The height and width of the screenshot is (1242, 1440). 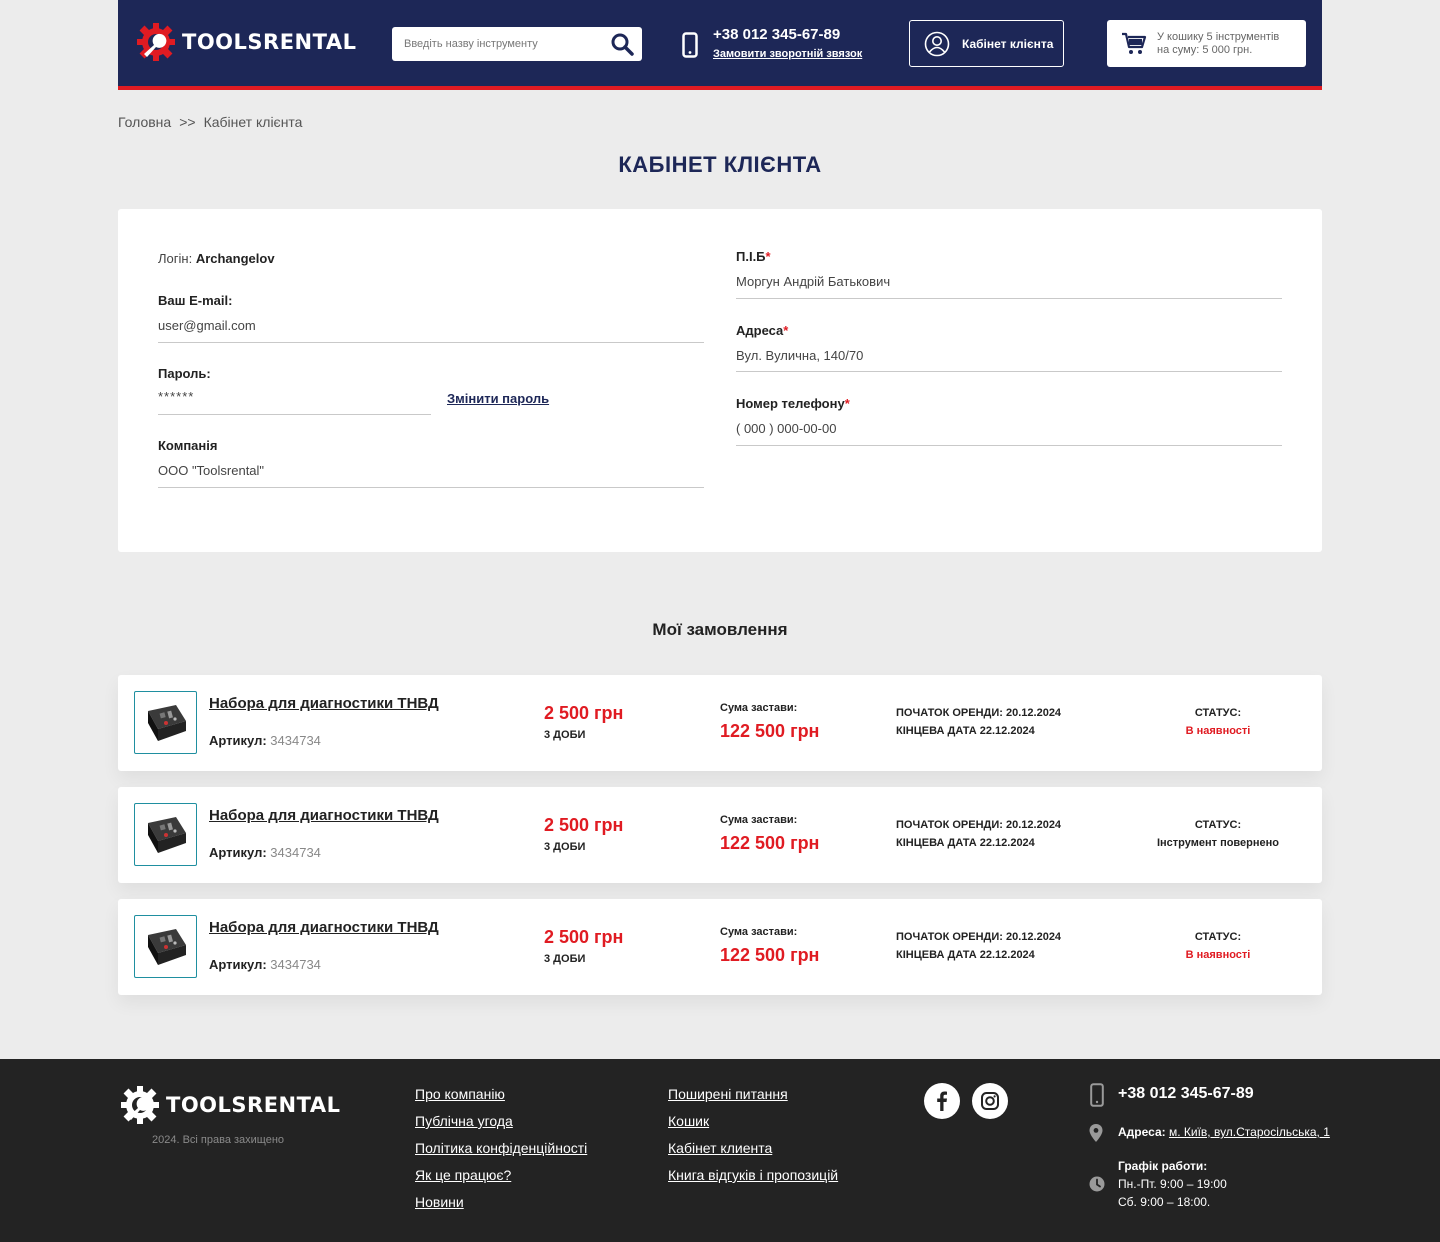 What do you see at coordinates (431, 342) in the screenshot?
I see `email-underline` at bounding box center [431, 342].